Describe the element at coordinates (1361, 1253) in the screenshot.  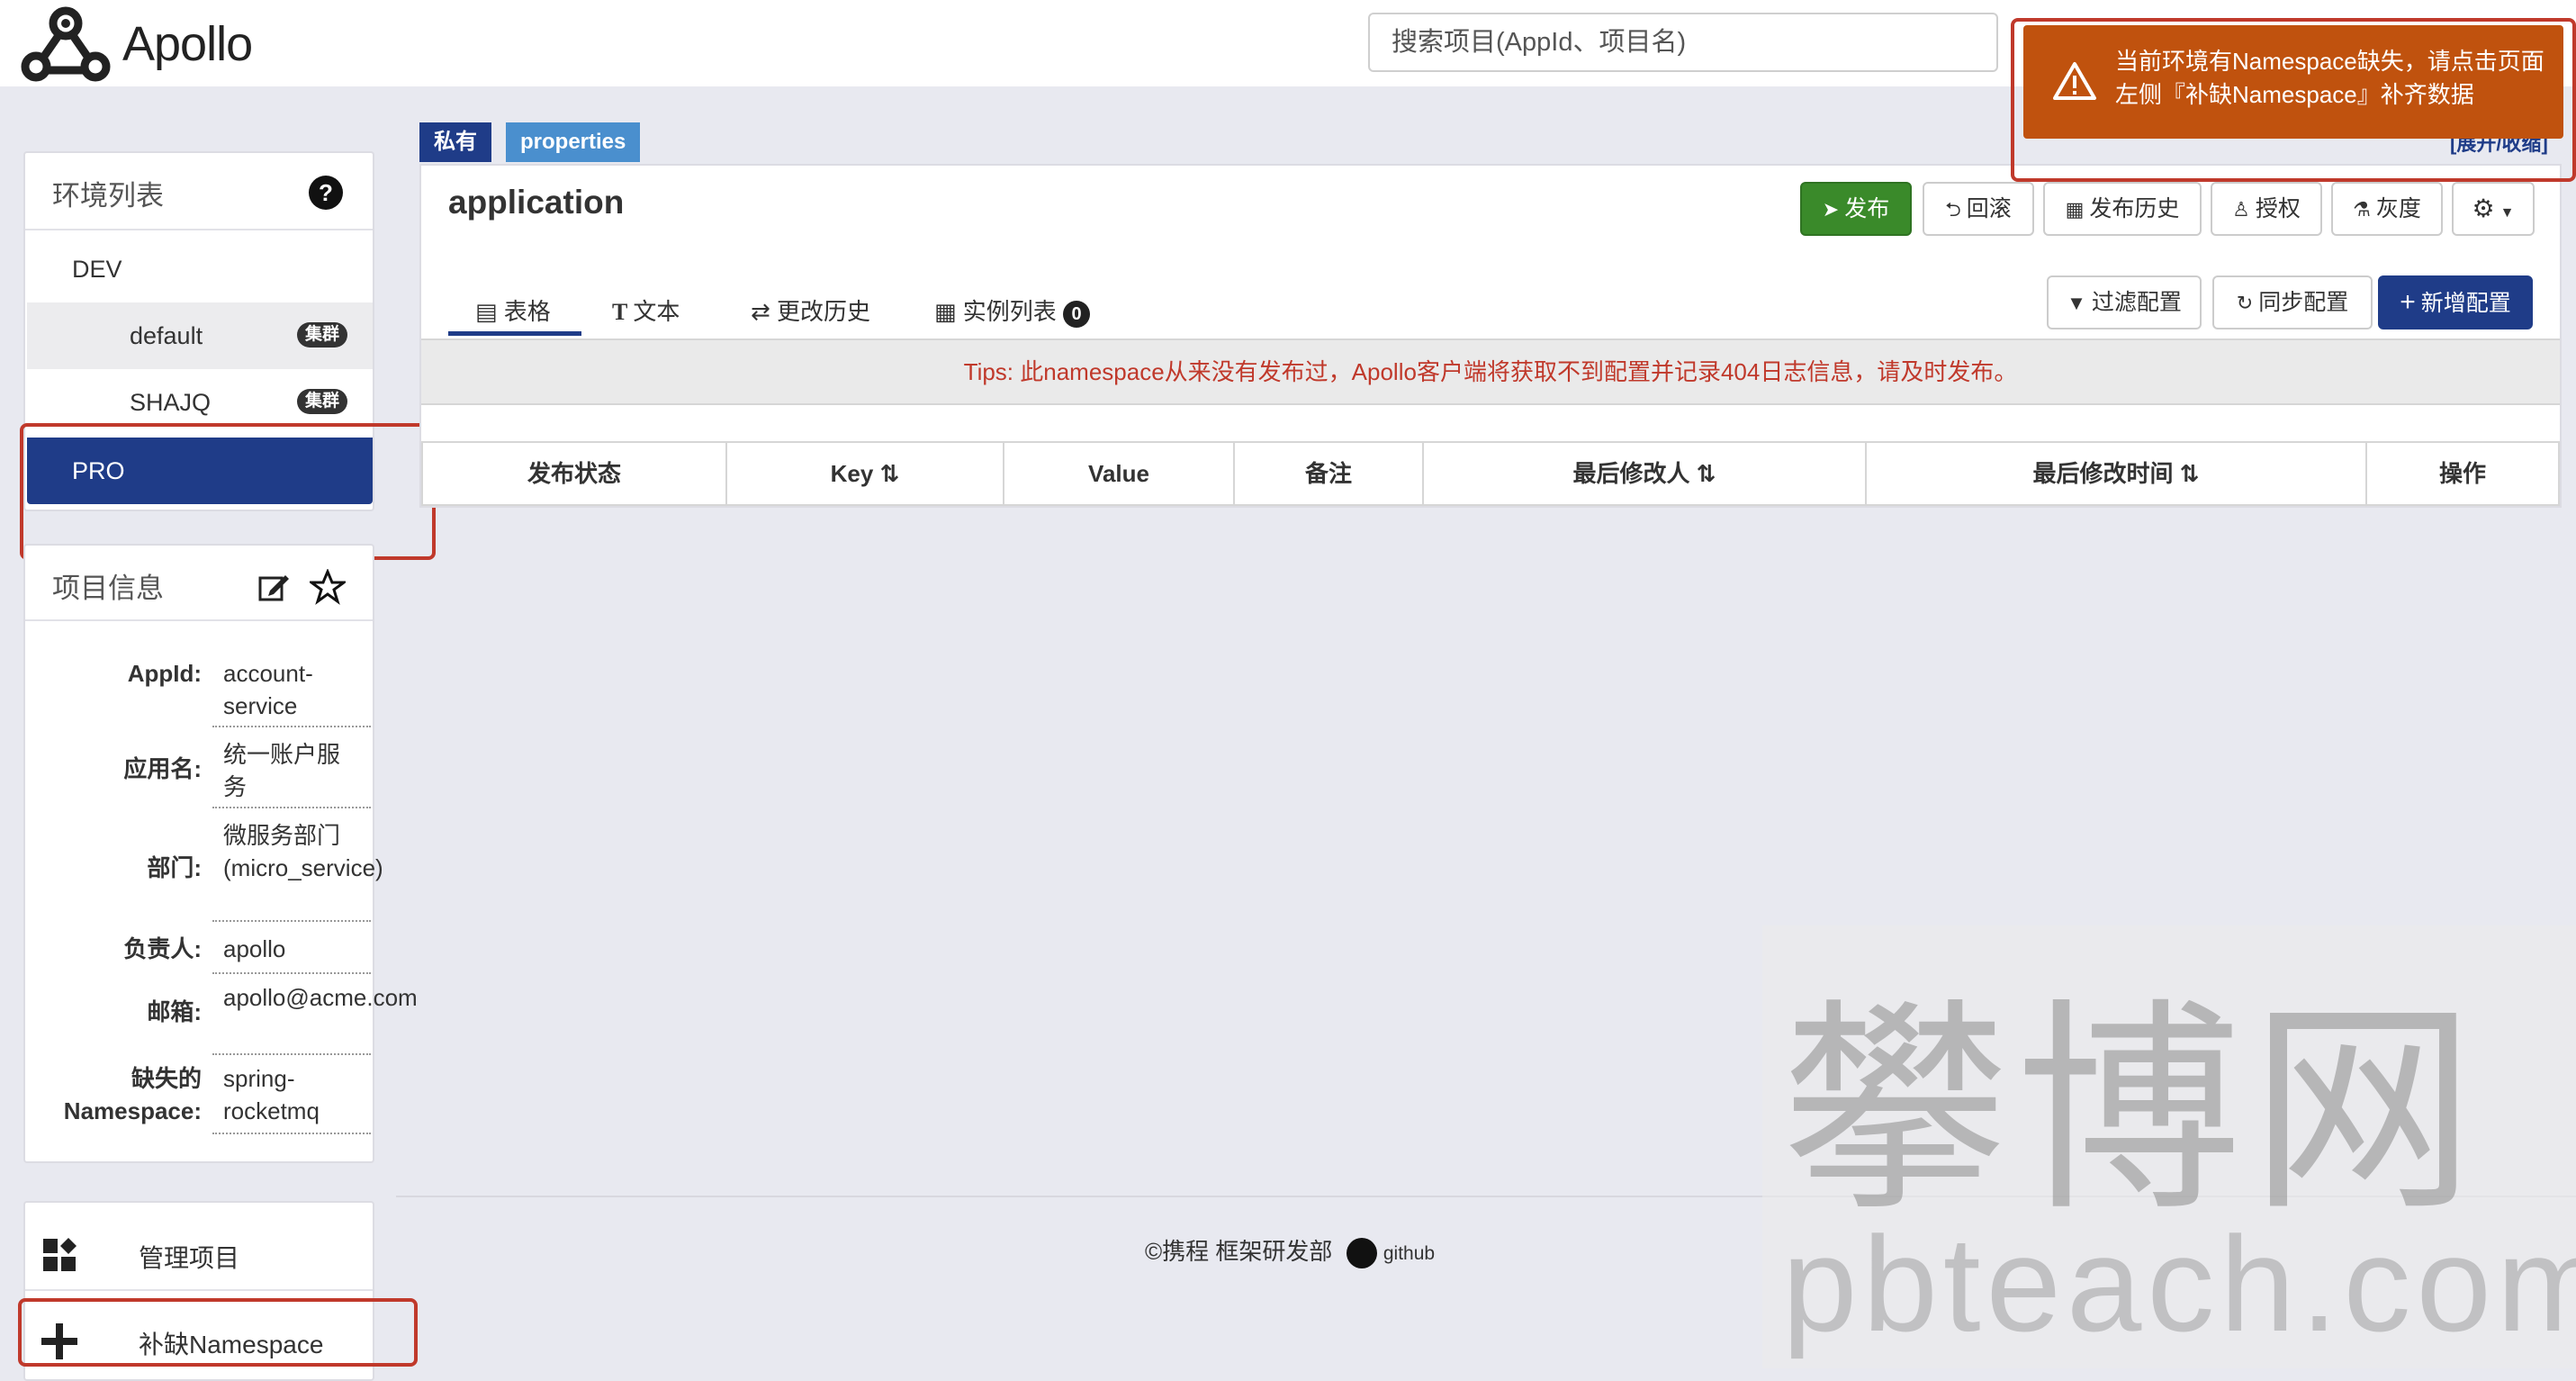
I see `github-icon` at that location.